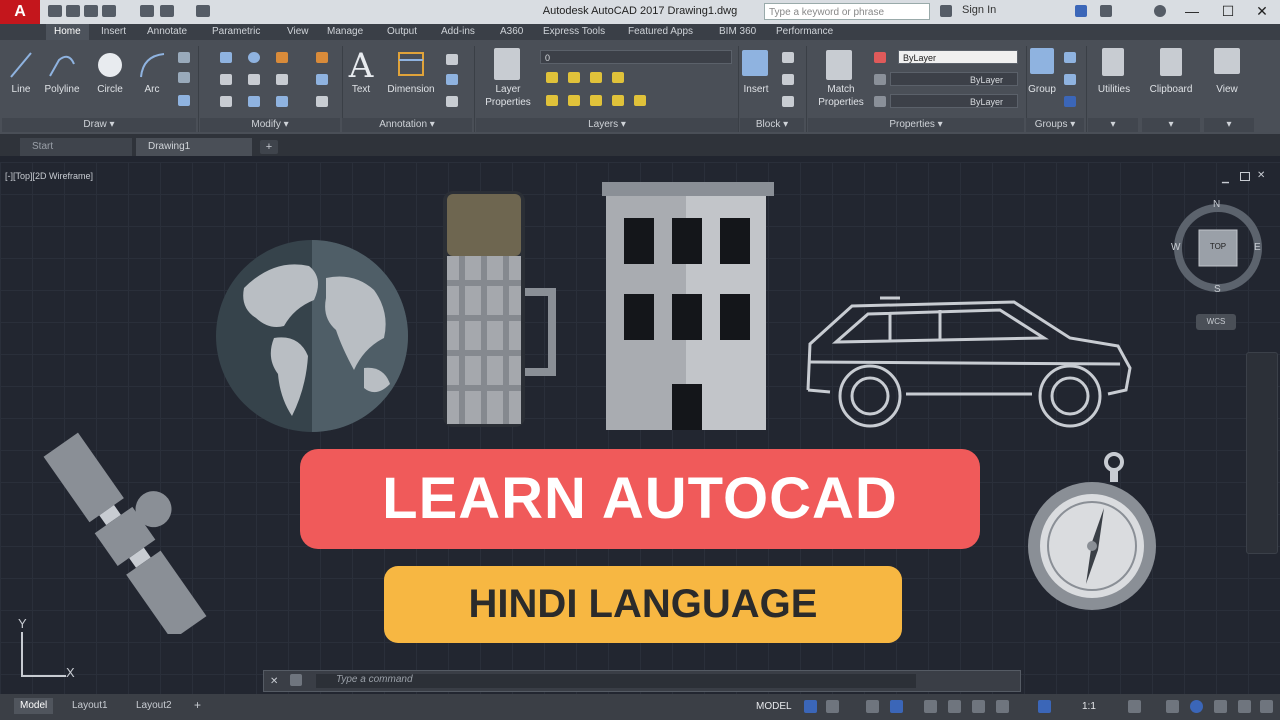 Image resolution: width=1280 pixels, height=720 pixels. What do you see at coordinates (979, 10) in the screenshot?
I see `sign-in-link: Sign In` at bounding box center [979, 10].